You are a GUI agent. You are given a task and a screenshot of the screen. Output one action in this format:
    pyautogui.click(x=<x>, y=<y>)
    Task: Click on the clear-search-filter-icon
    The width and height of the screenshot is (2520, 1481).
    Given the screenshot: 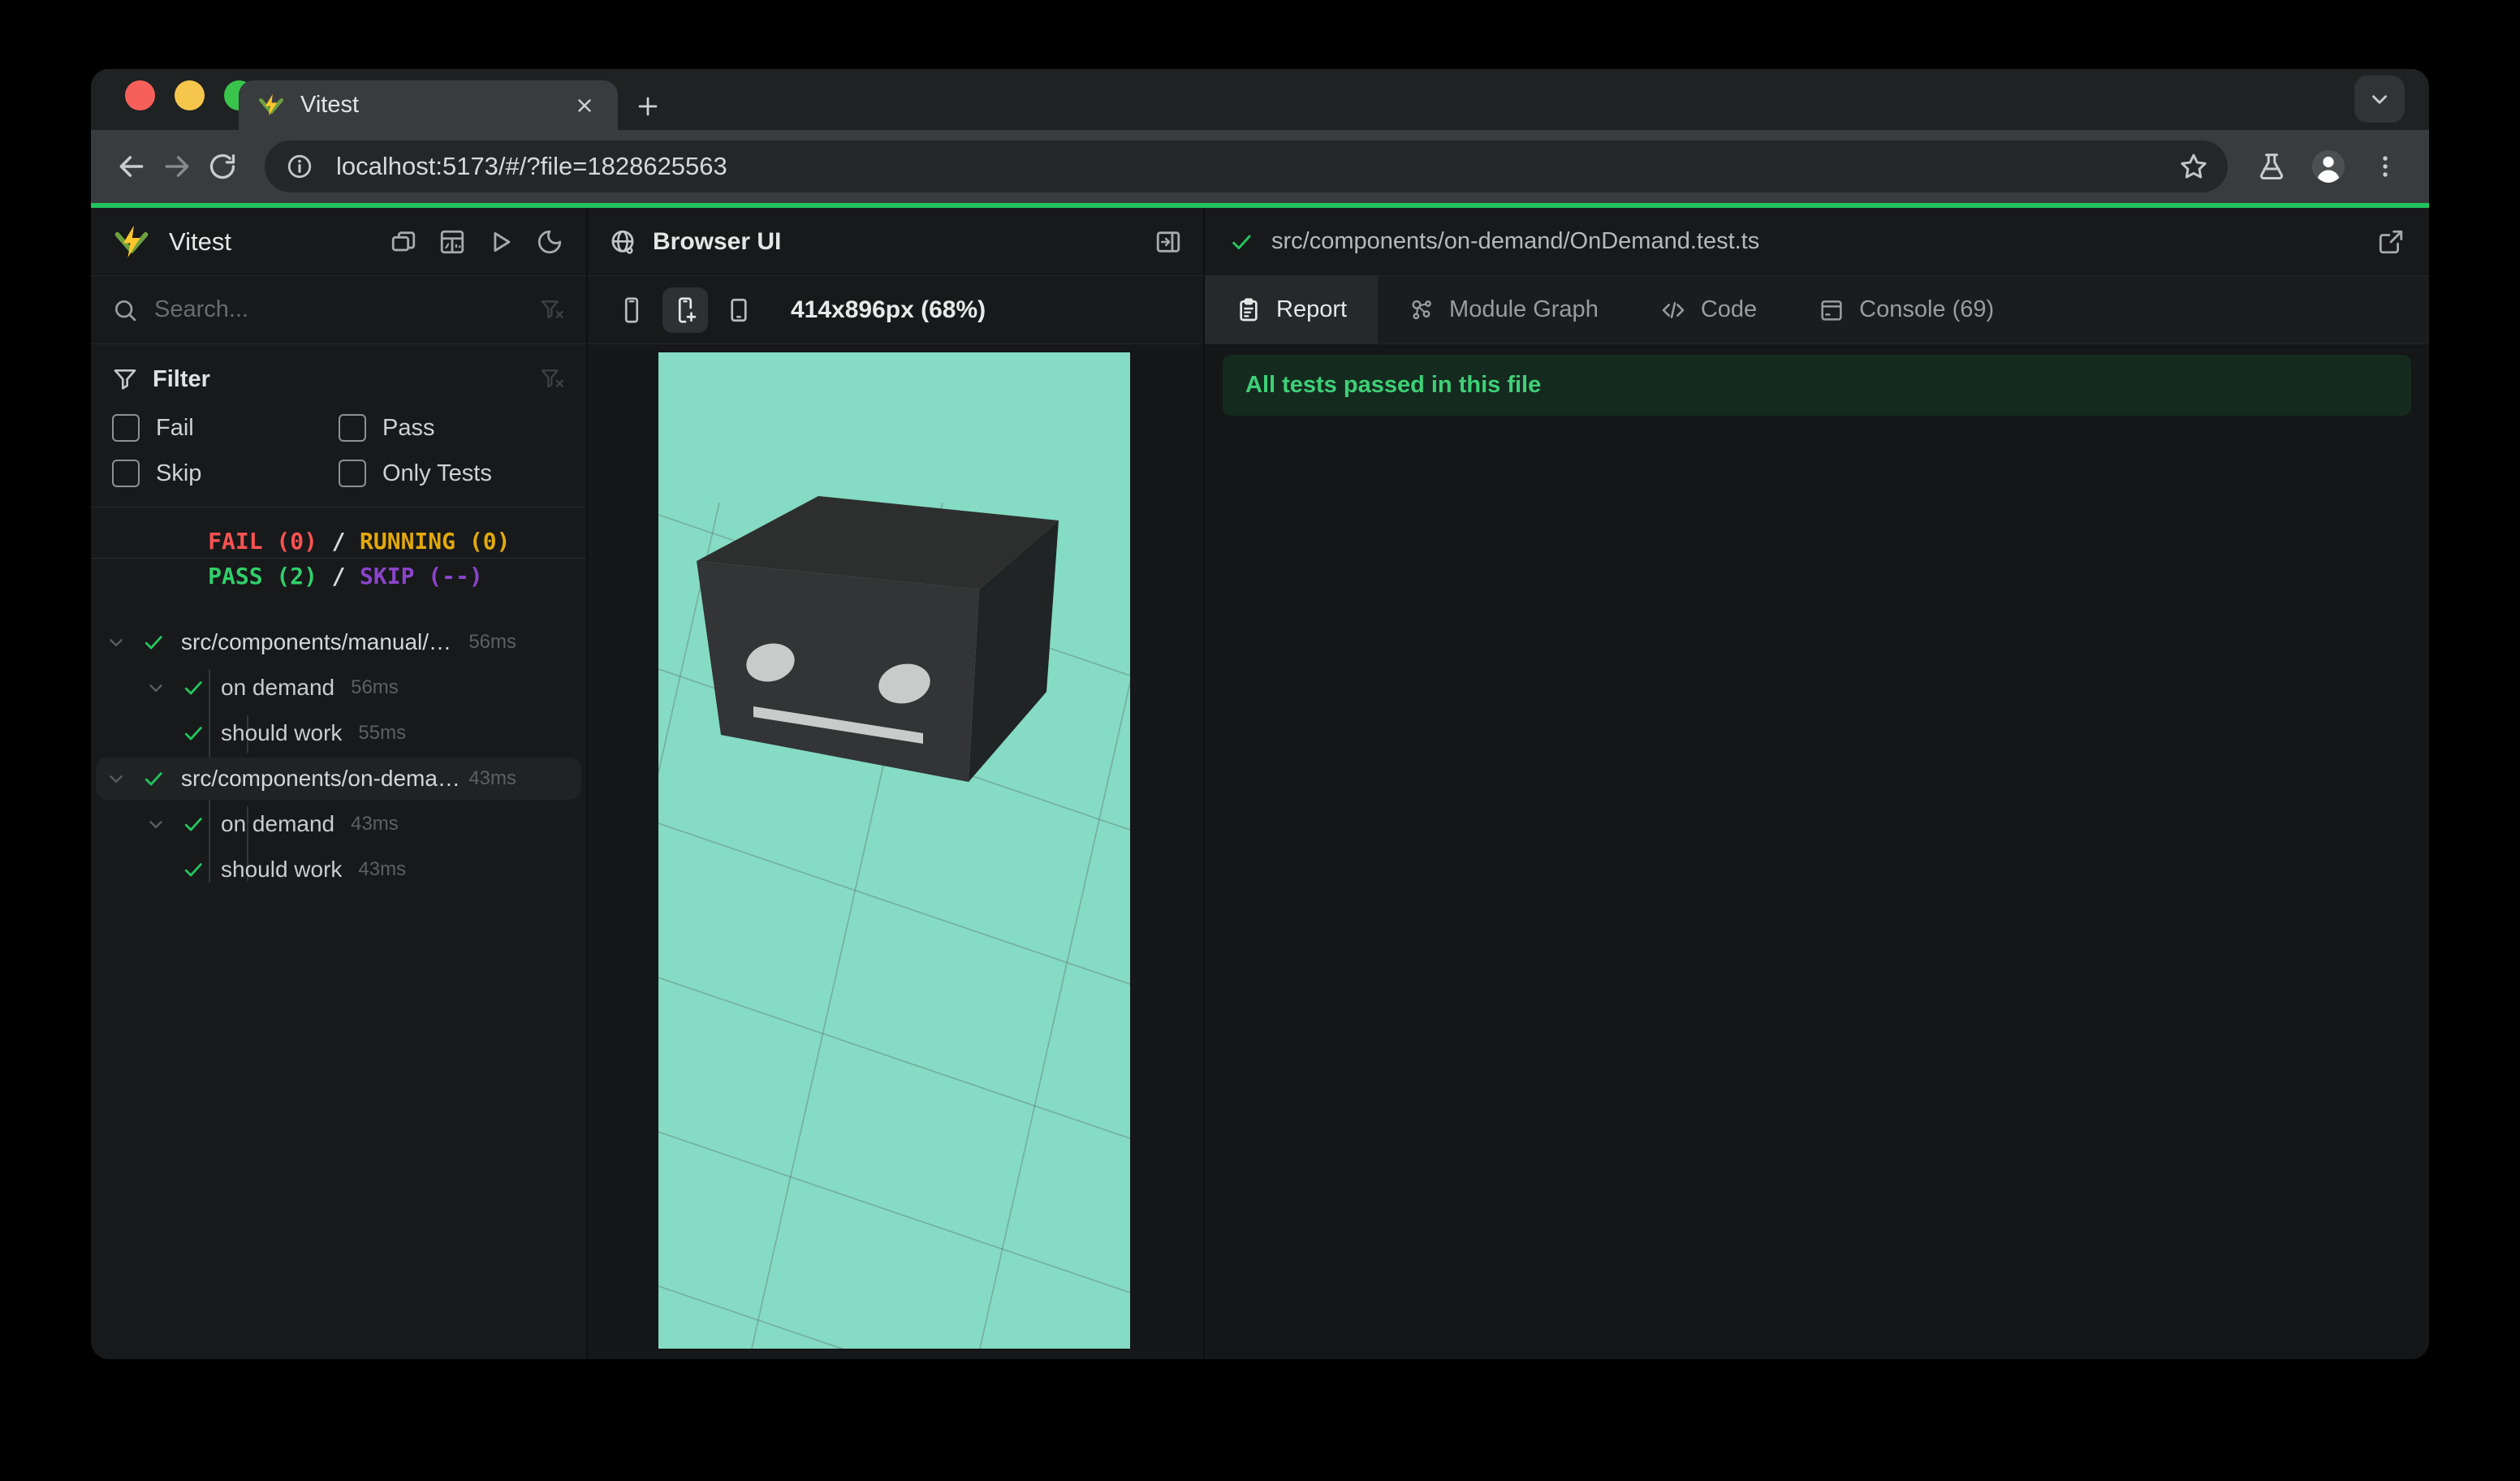 What is the action you would take?
    pyautogui.click(x=552, y=310)
    